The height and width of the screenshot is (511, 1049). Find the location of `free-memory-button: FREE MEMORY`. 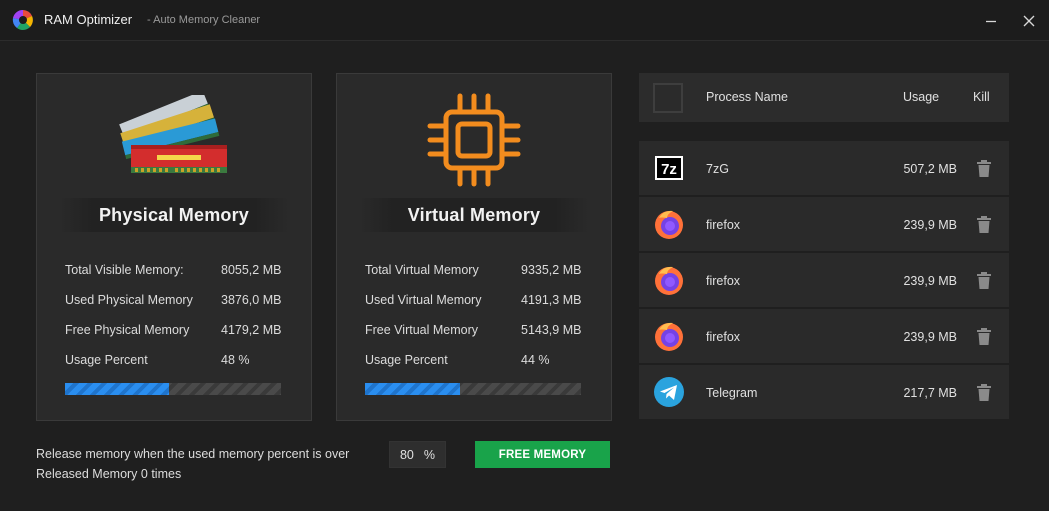

free-memory-button: FREE MEMORY is located at coordinates (542, 454).